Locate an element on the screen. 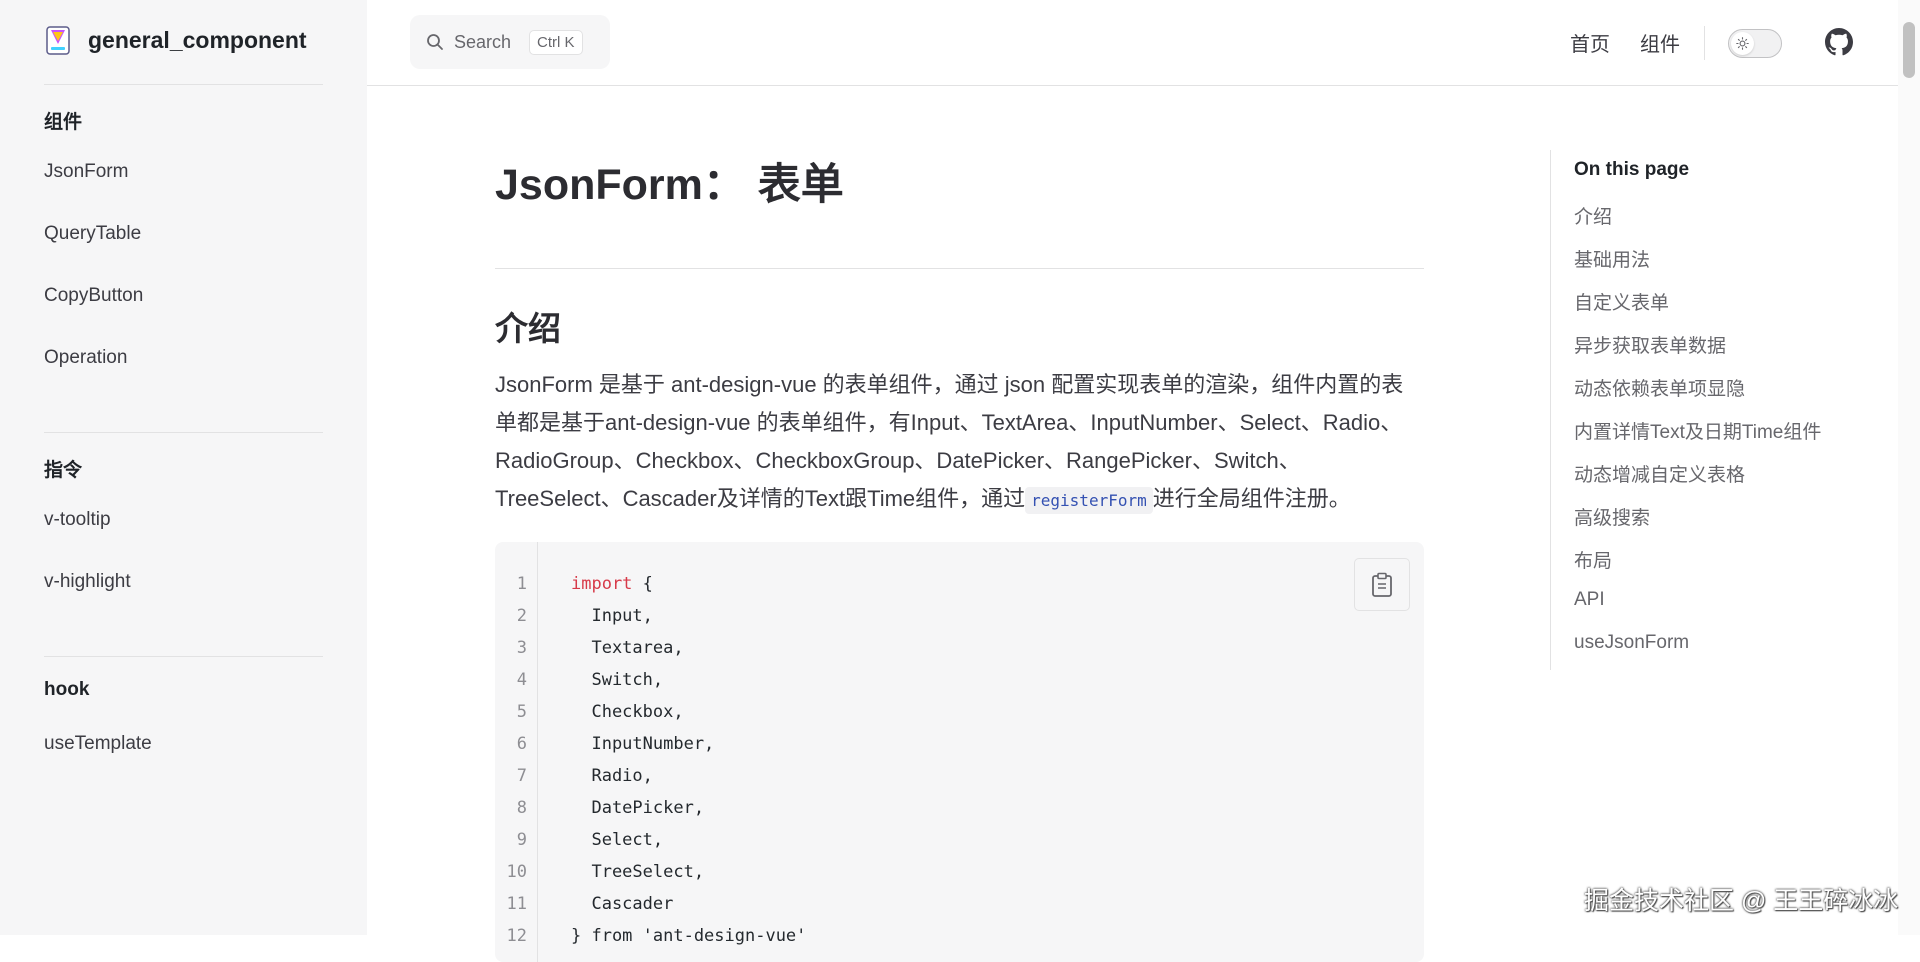  code-text: Cascader is located at coordinates (622, 904).